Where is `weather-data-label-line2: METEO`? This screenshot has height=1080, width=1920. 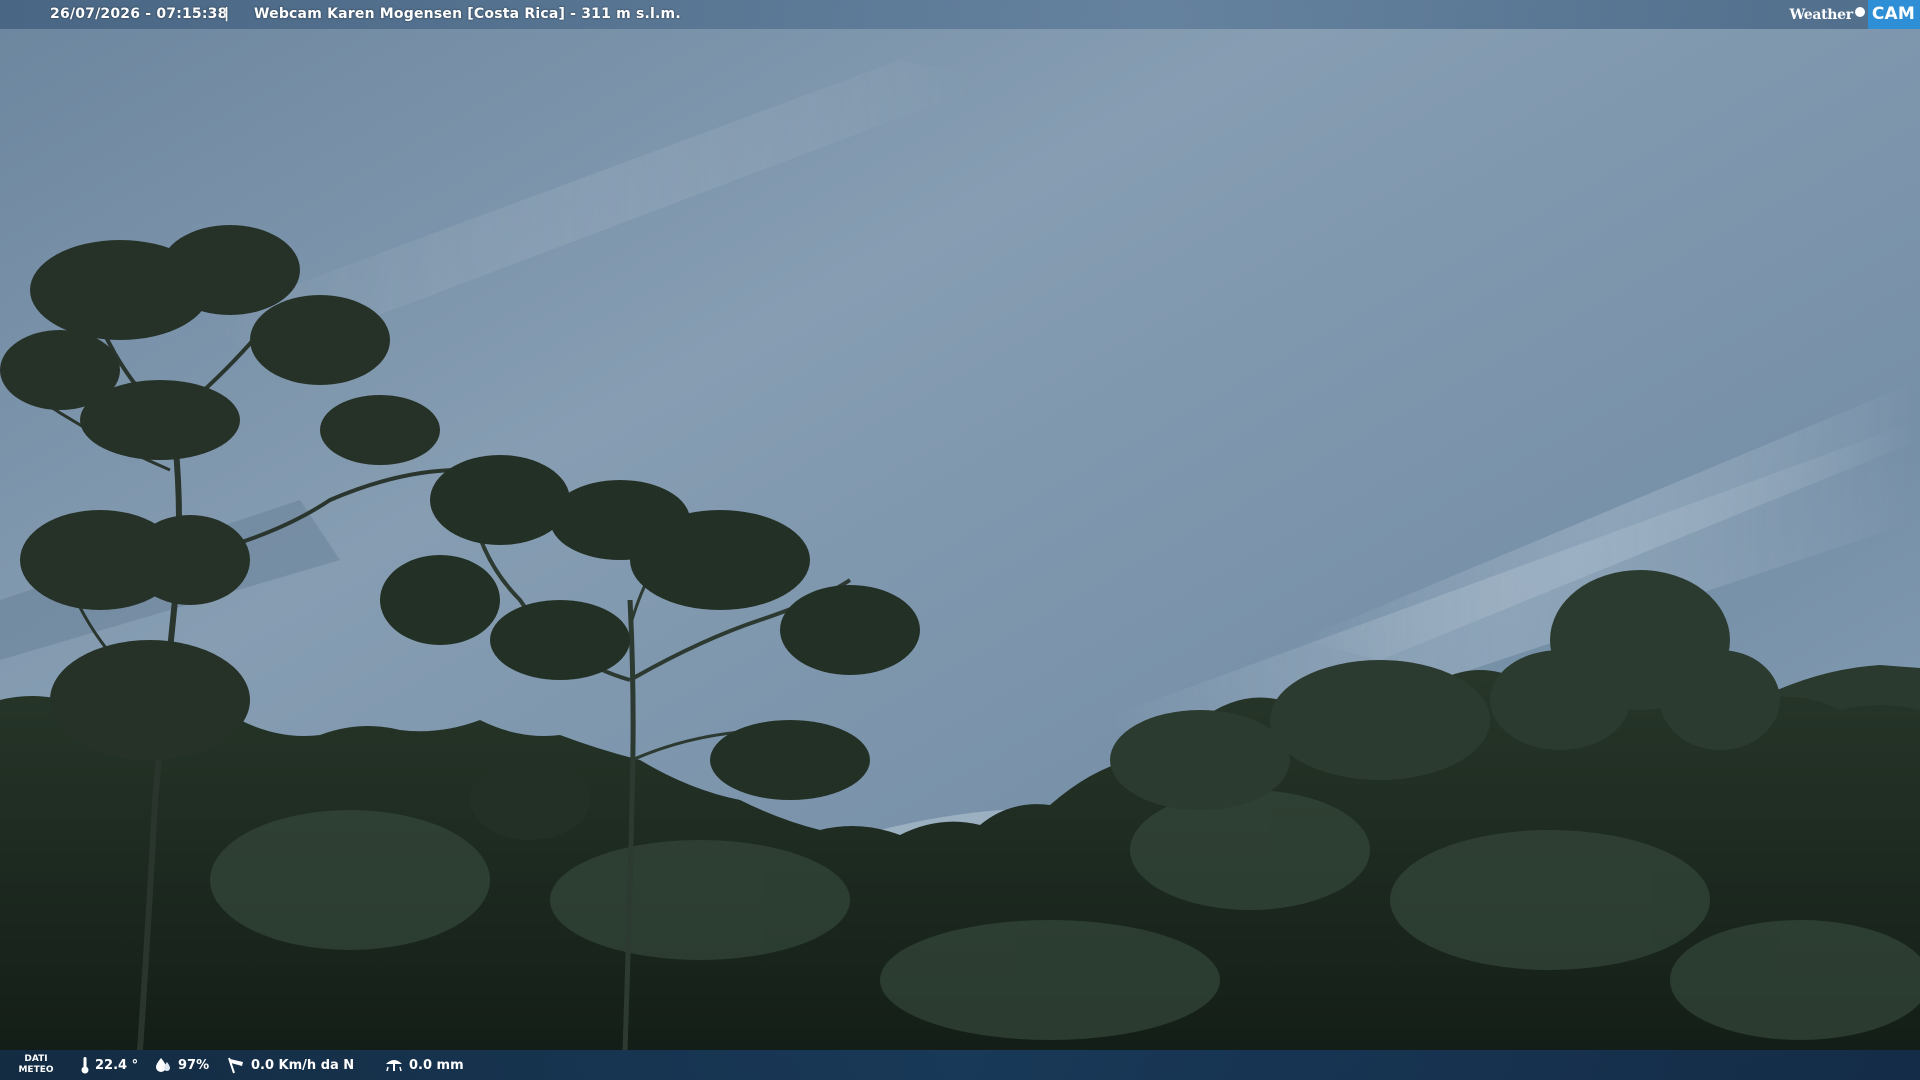
weather-data-label-line2: METEO is located at coordinates (36, 1070).